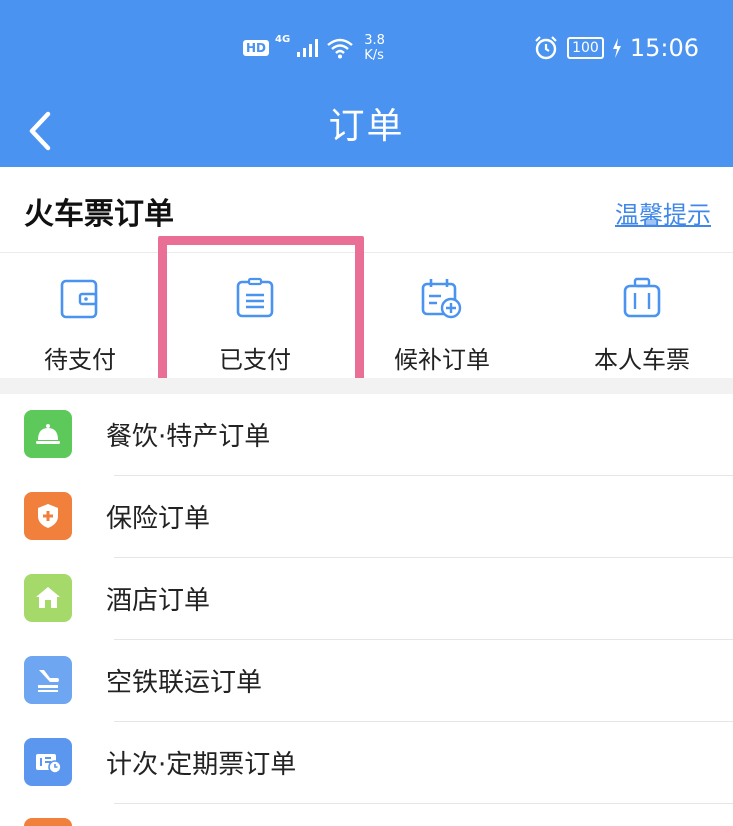 The width and height of the screenshot is (733, 826). I want to click on quick-item-my-tickets: 本人车票, so click(642, 316).